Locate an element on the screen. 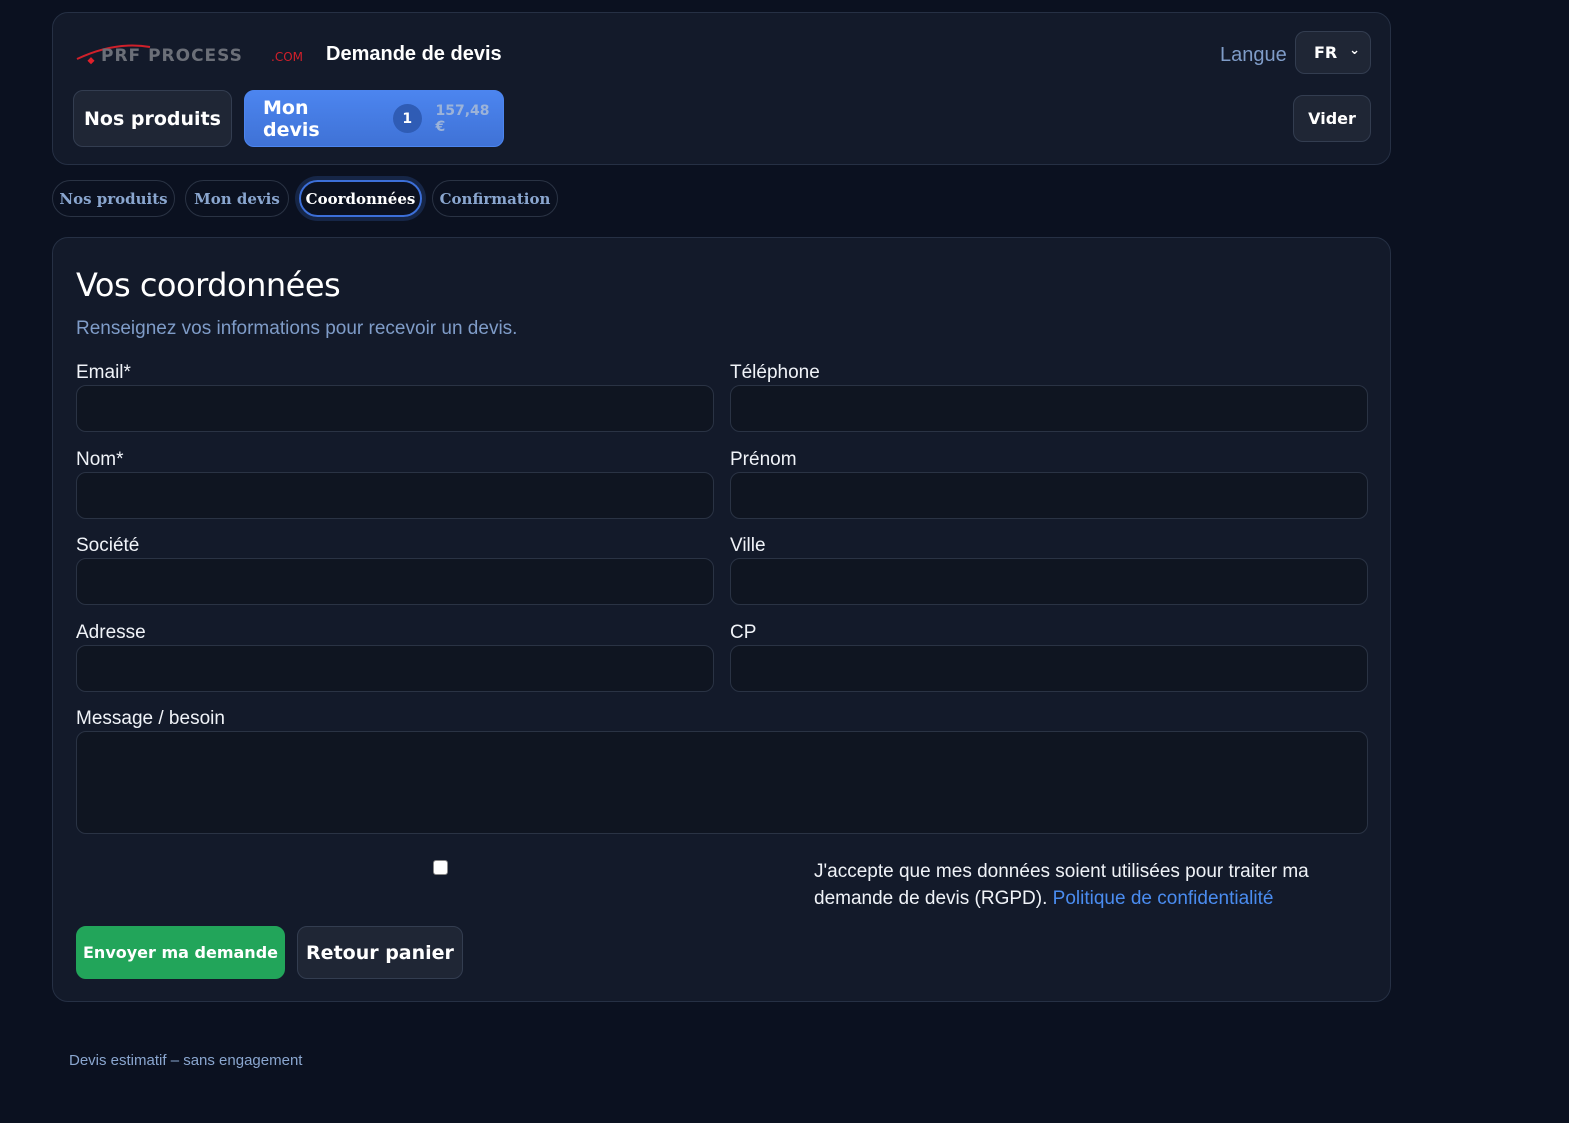 The height and width of the screenshot is (1123, 1569). page-title: Demande de devis is located at coordinates (414, 54).